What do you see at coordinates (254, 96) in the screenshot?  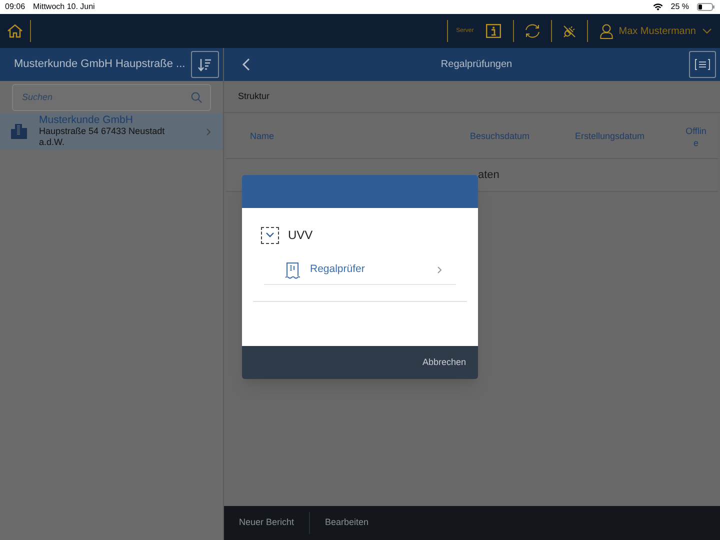 I see `section-title: Struktur` at bounding box center [254, 96].